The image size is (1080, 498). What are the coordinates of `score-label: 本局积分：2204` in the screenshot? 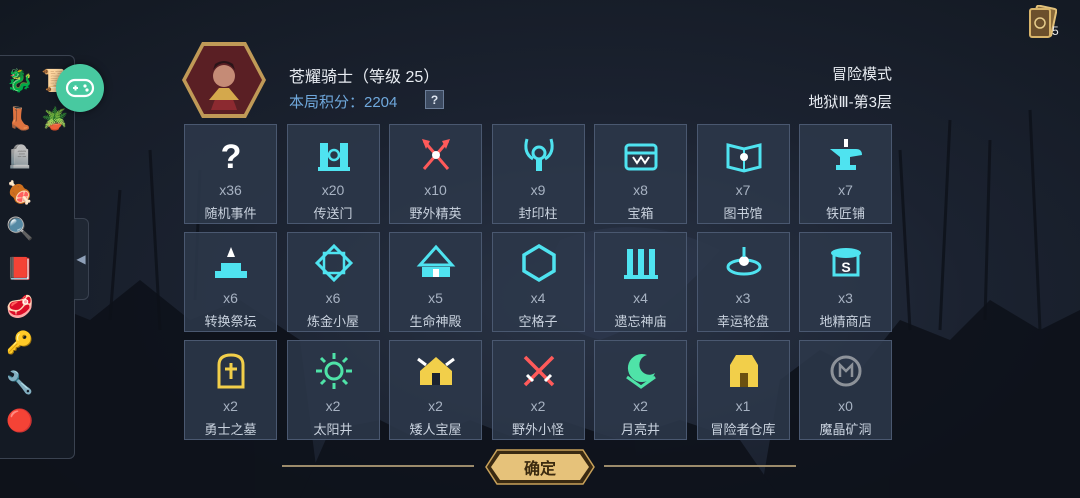 It's located at (343, 102).